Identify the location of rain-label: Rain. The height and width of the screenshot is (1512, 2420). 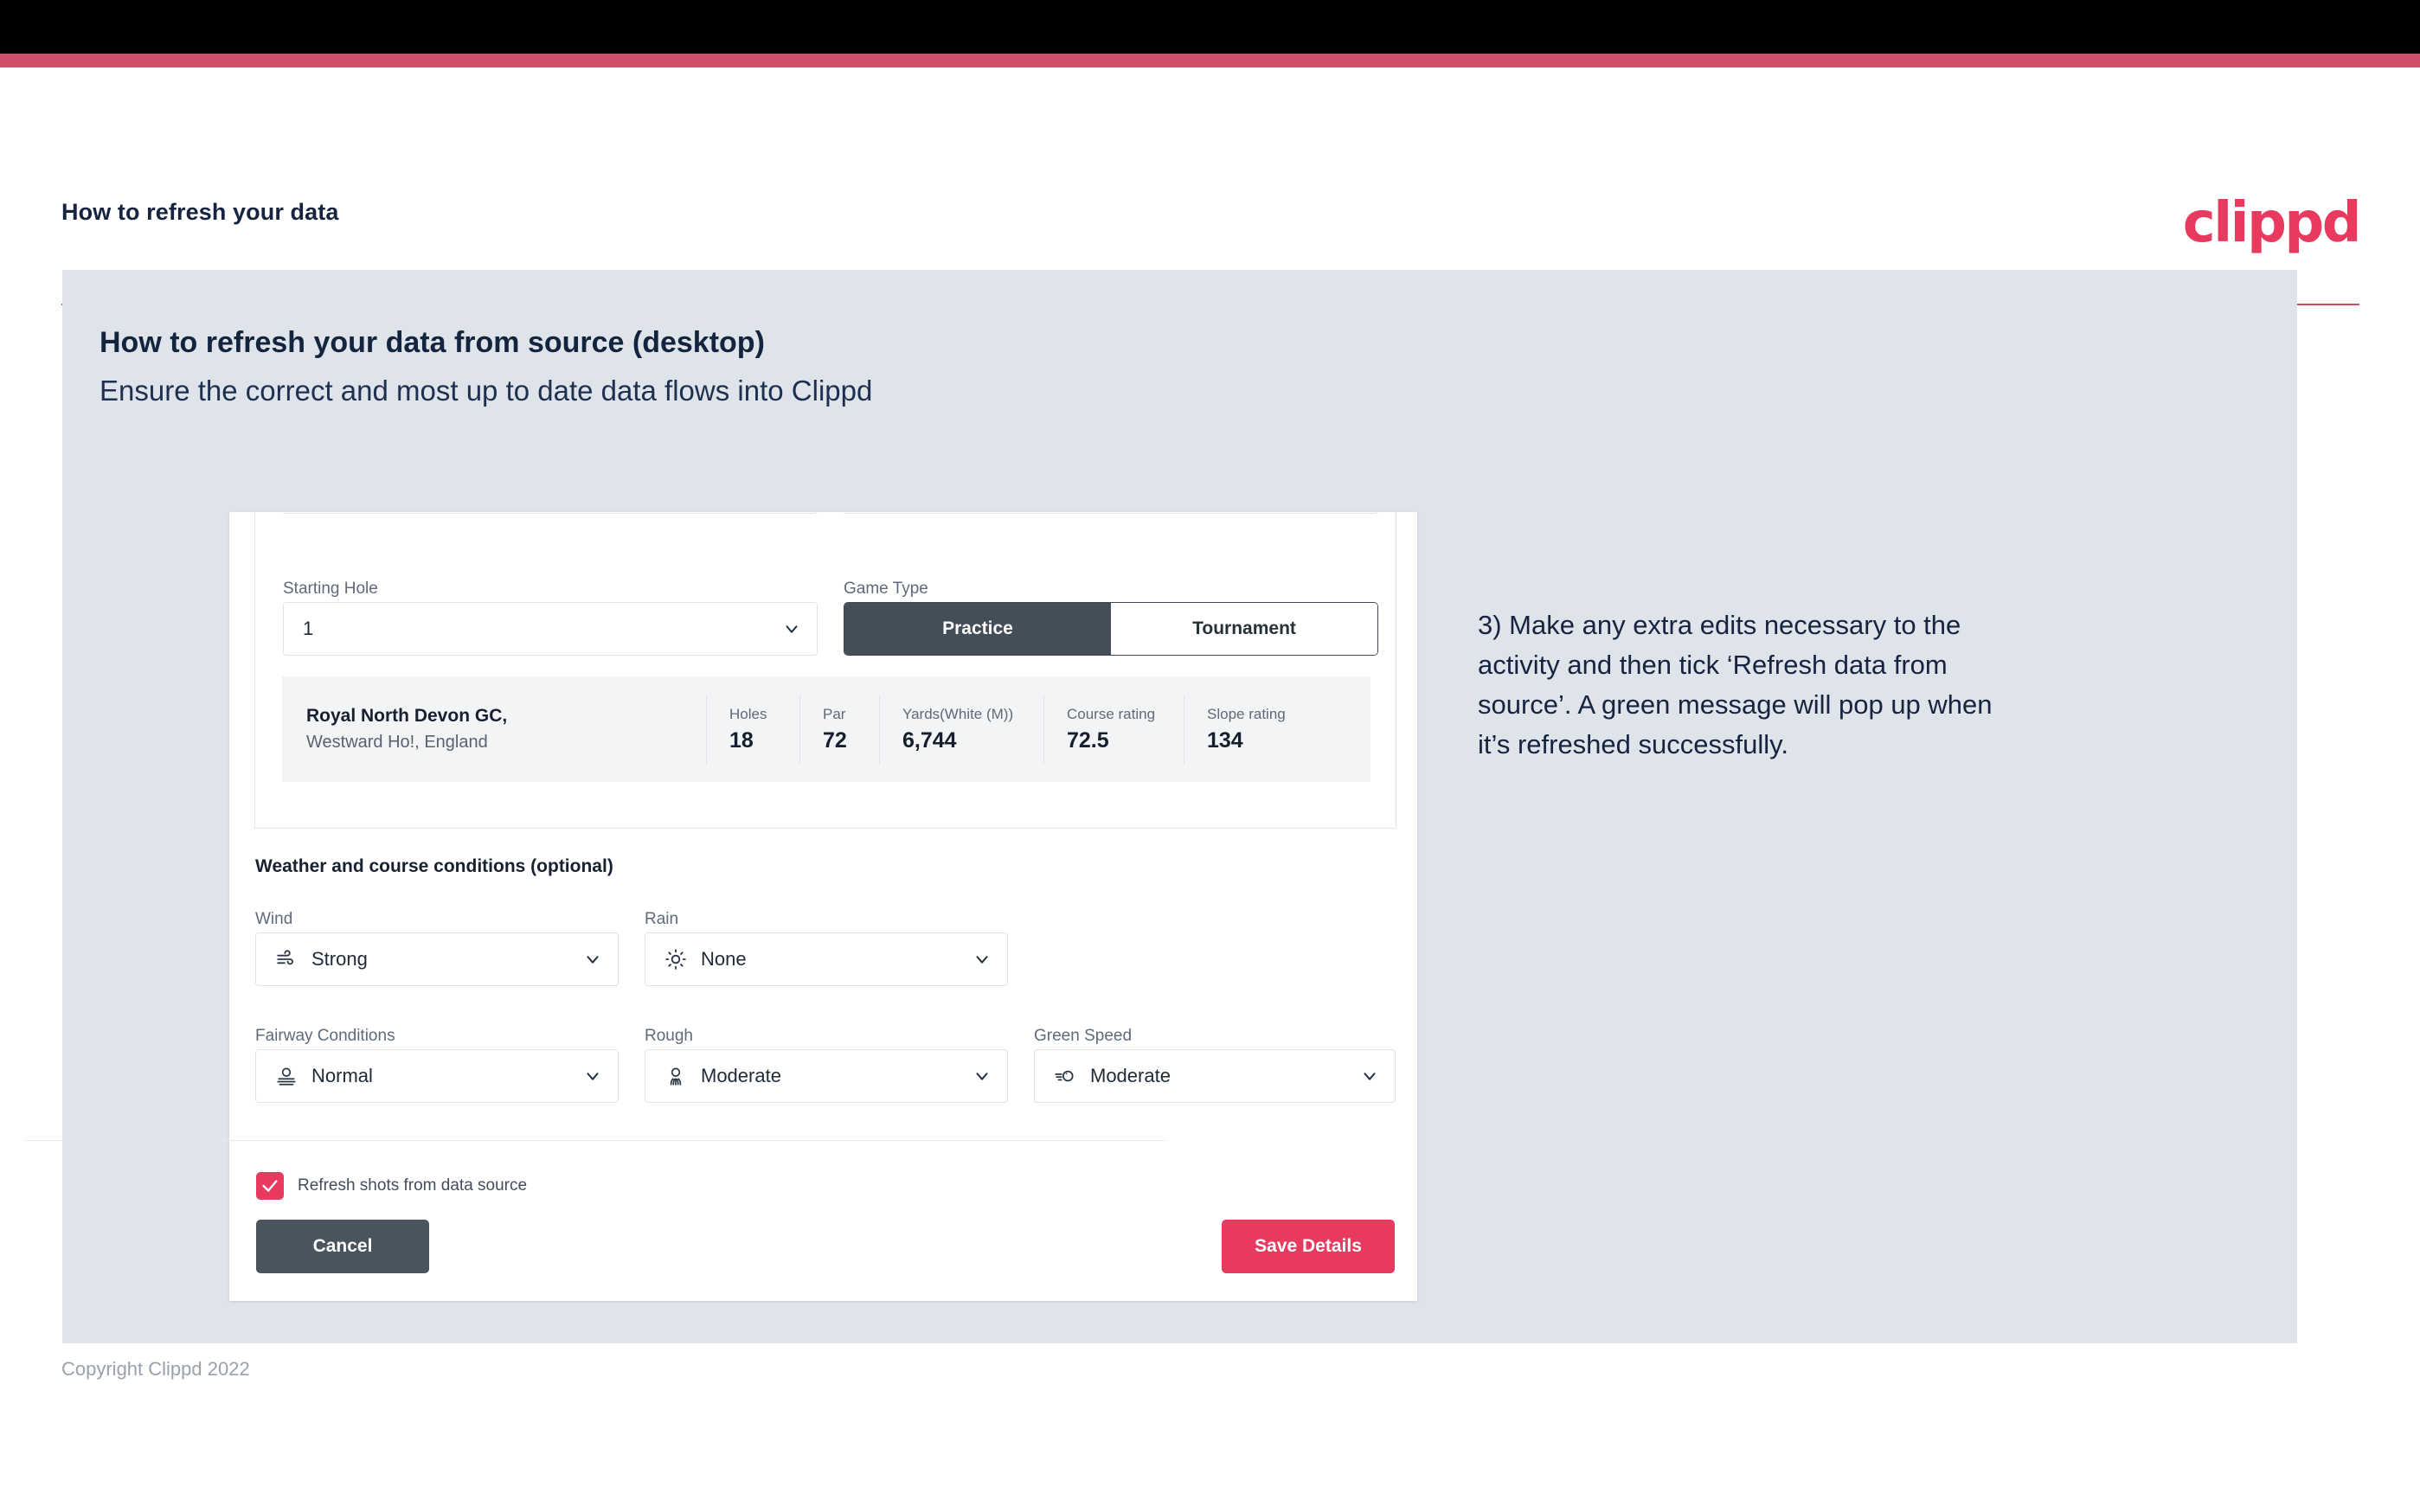
(662, 919).